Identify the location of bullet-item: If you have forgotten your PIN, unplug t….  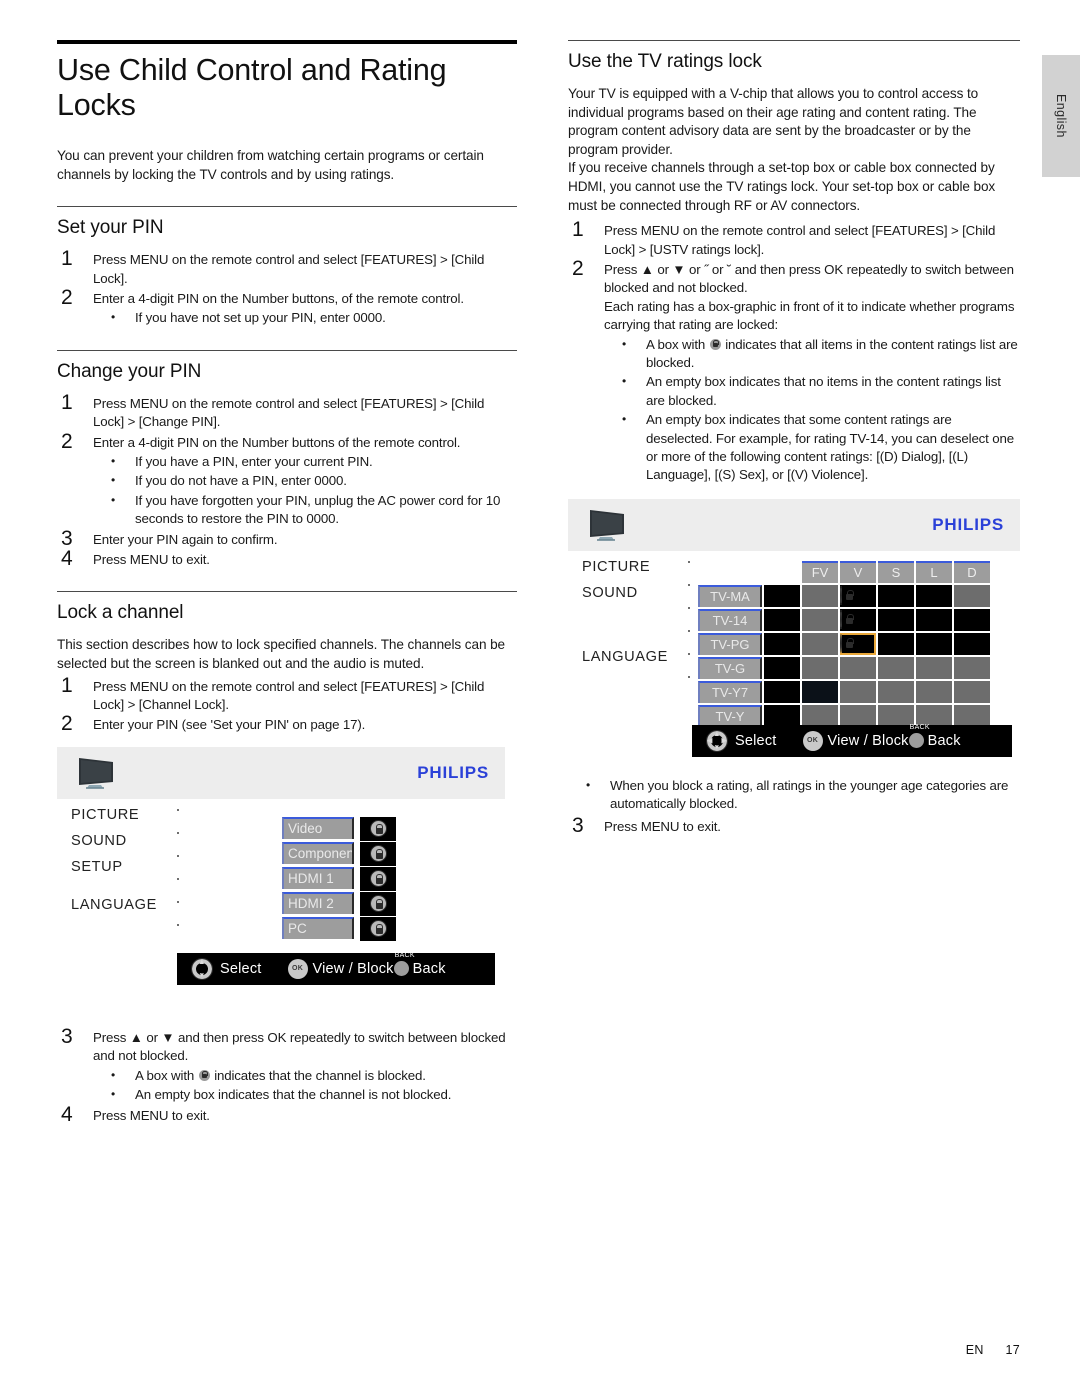
(305, 510).